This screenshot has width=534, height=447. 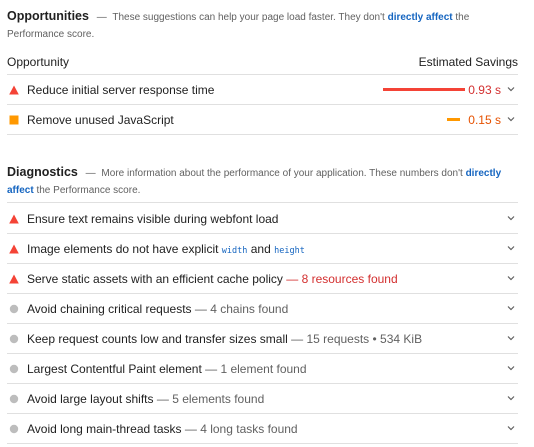 I want to click on diagnostic-label: Avoid chaining critical requests, so click(x=109, y=309).